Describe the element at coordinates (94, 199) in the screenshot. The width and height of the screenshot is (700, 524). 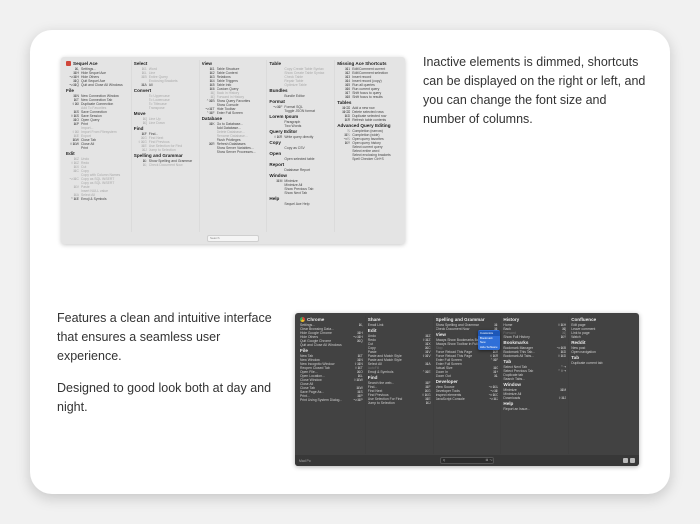
I see `shortcut-label: Emoji & Symbols` at that location.